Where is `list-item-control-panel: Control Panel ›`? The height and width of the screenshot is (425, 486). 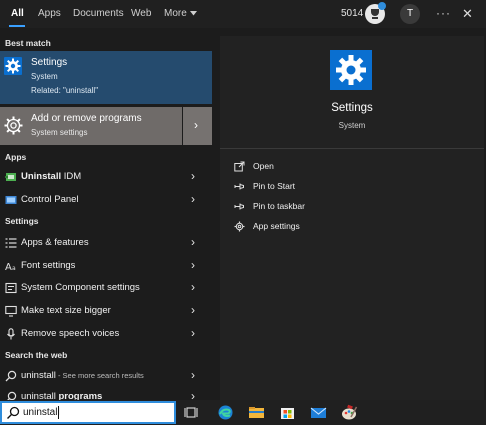 list-item-control-panel: Control Panel › is located at coordinates (106, 200).